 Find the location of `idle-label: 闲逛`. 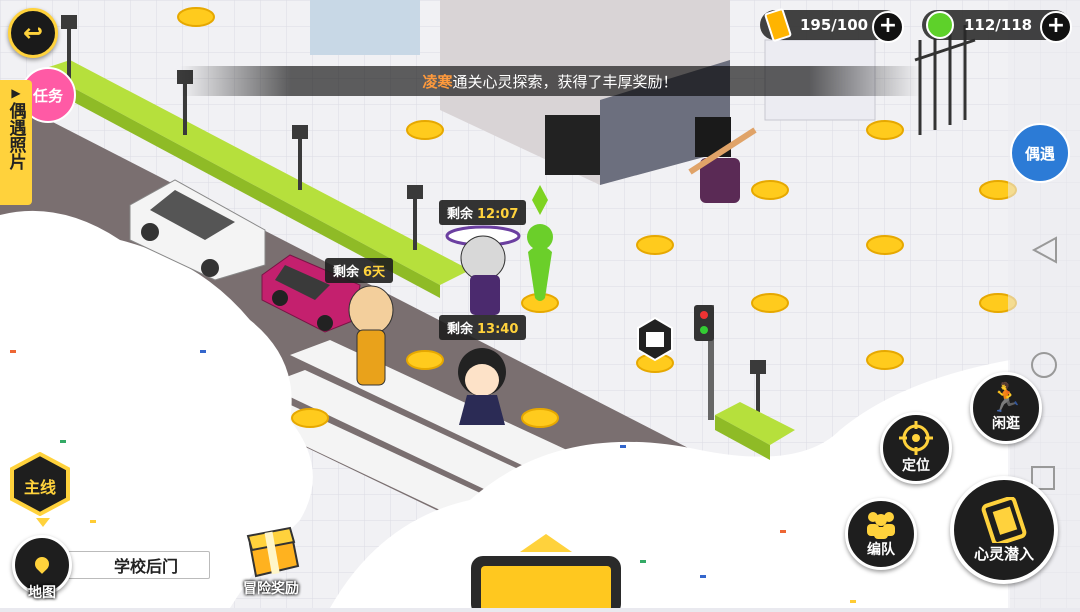

idle-label: 闲逛 is located at coordinates (1006, 424).